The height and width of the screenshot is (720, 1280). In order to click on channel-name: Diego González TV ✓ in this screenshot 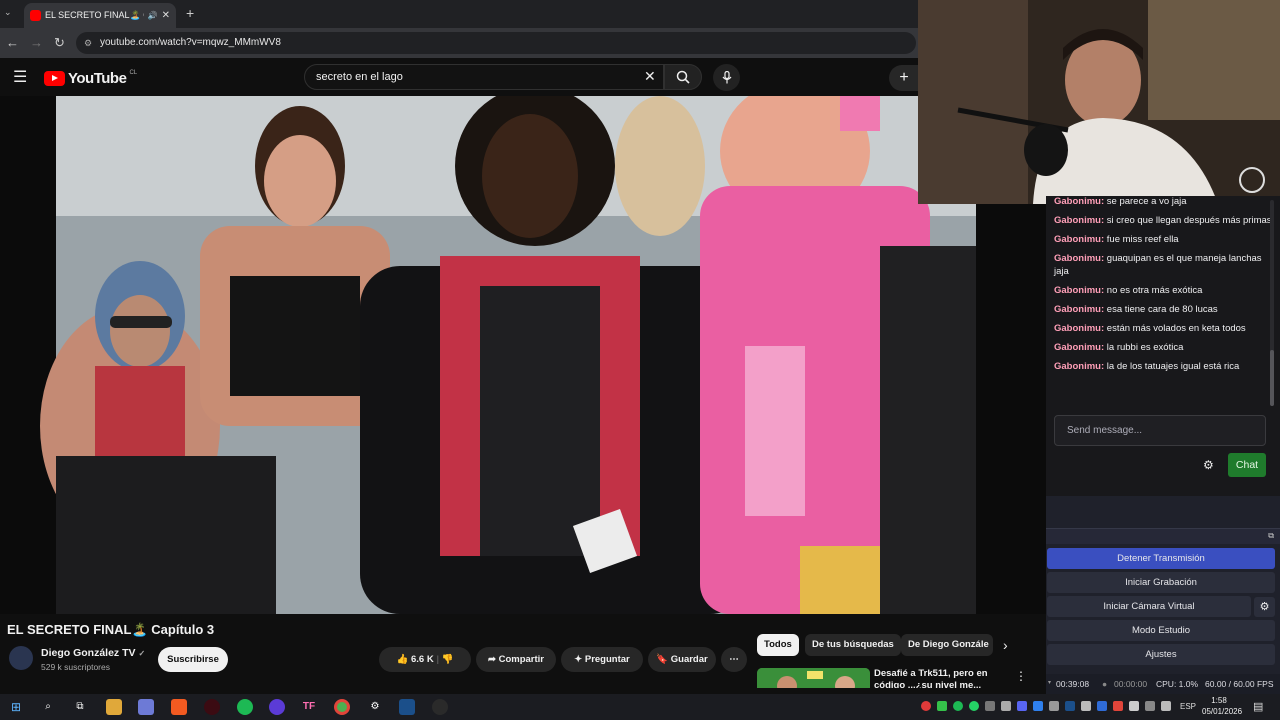, I will do `click(93, 653)`.